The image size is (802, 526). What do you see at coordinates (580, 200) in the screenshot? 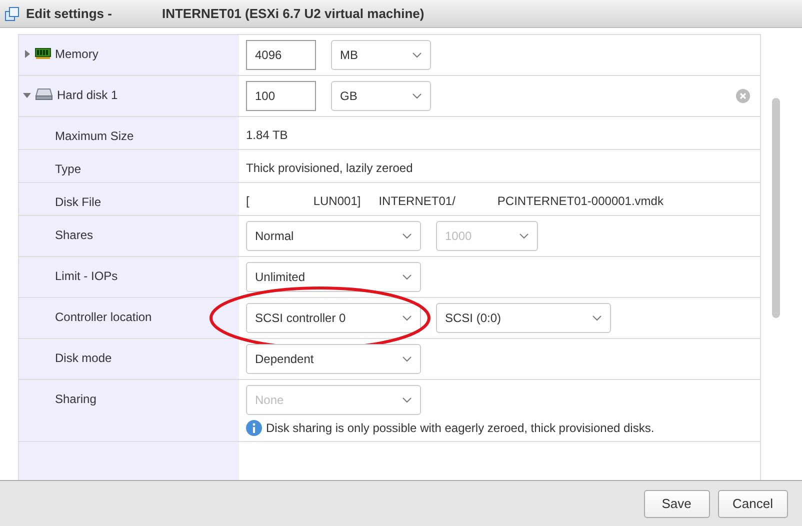
I see `file-path-text: PCINTERNET01-000001.vmdk` at bounding box center [580, 200].